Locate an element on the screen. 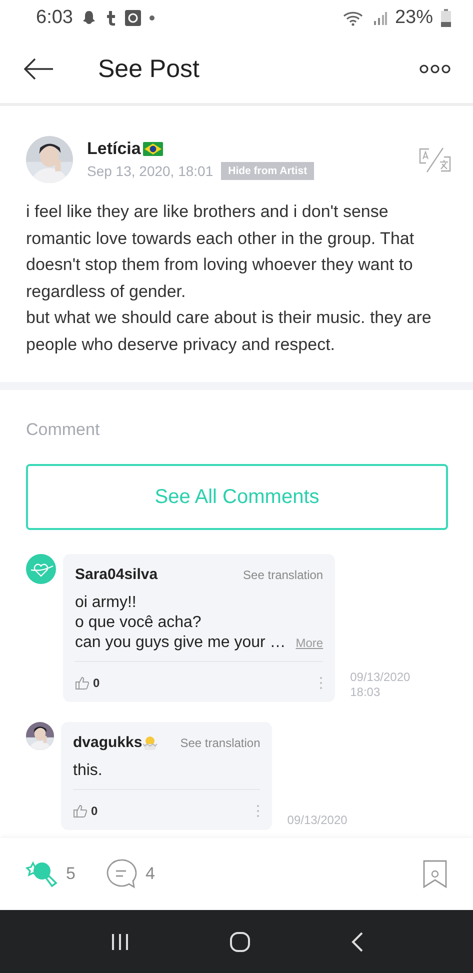  recent-apps-icon is located at coordinates (120, 942).